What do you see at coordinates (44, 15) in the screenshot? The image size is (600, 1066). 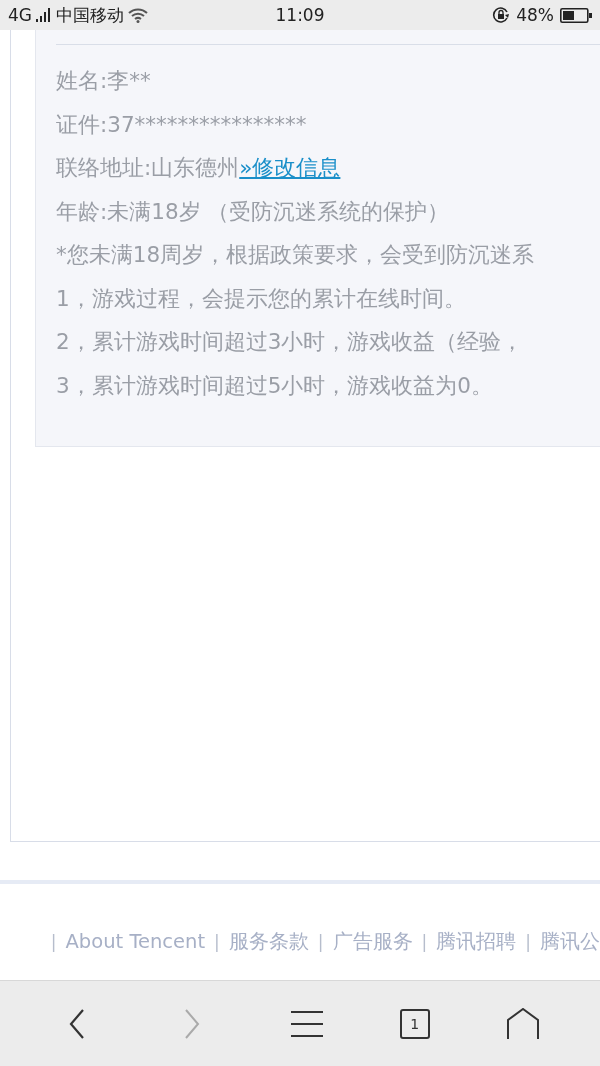 I see `signal-icon` at bounding box center [44, 15].